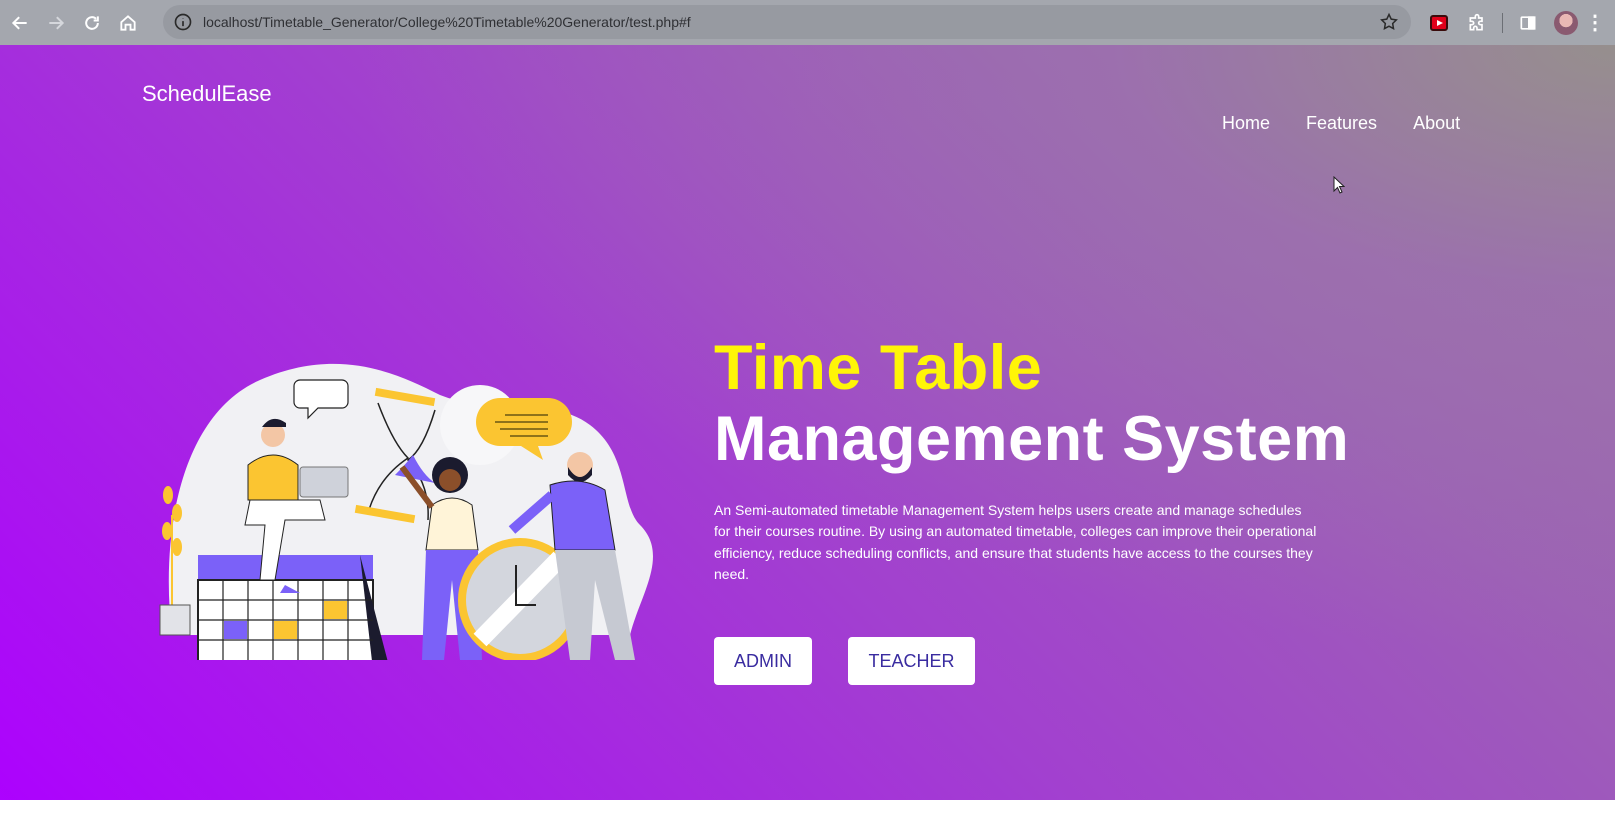 The height and width of the screenshot is (827, 1615). I want to click on hero-illustration, so click(406, 511).